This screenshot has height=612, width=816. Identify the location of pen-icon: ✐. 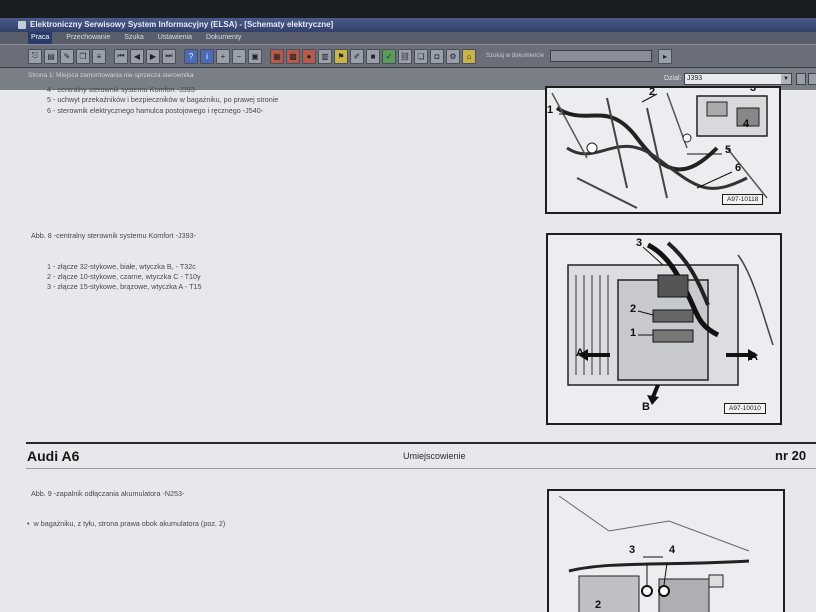
(357, 56).